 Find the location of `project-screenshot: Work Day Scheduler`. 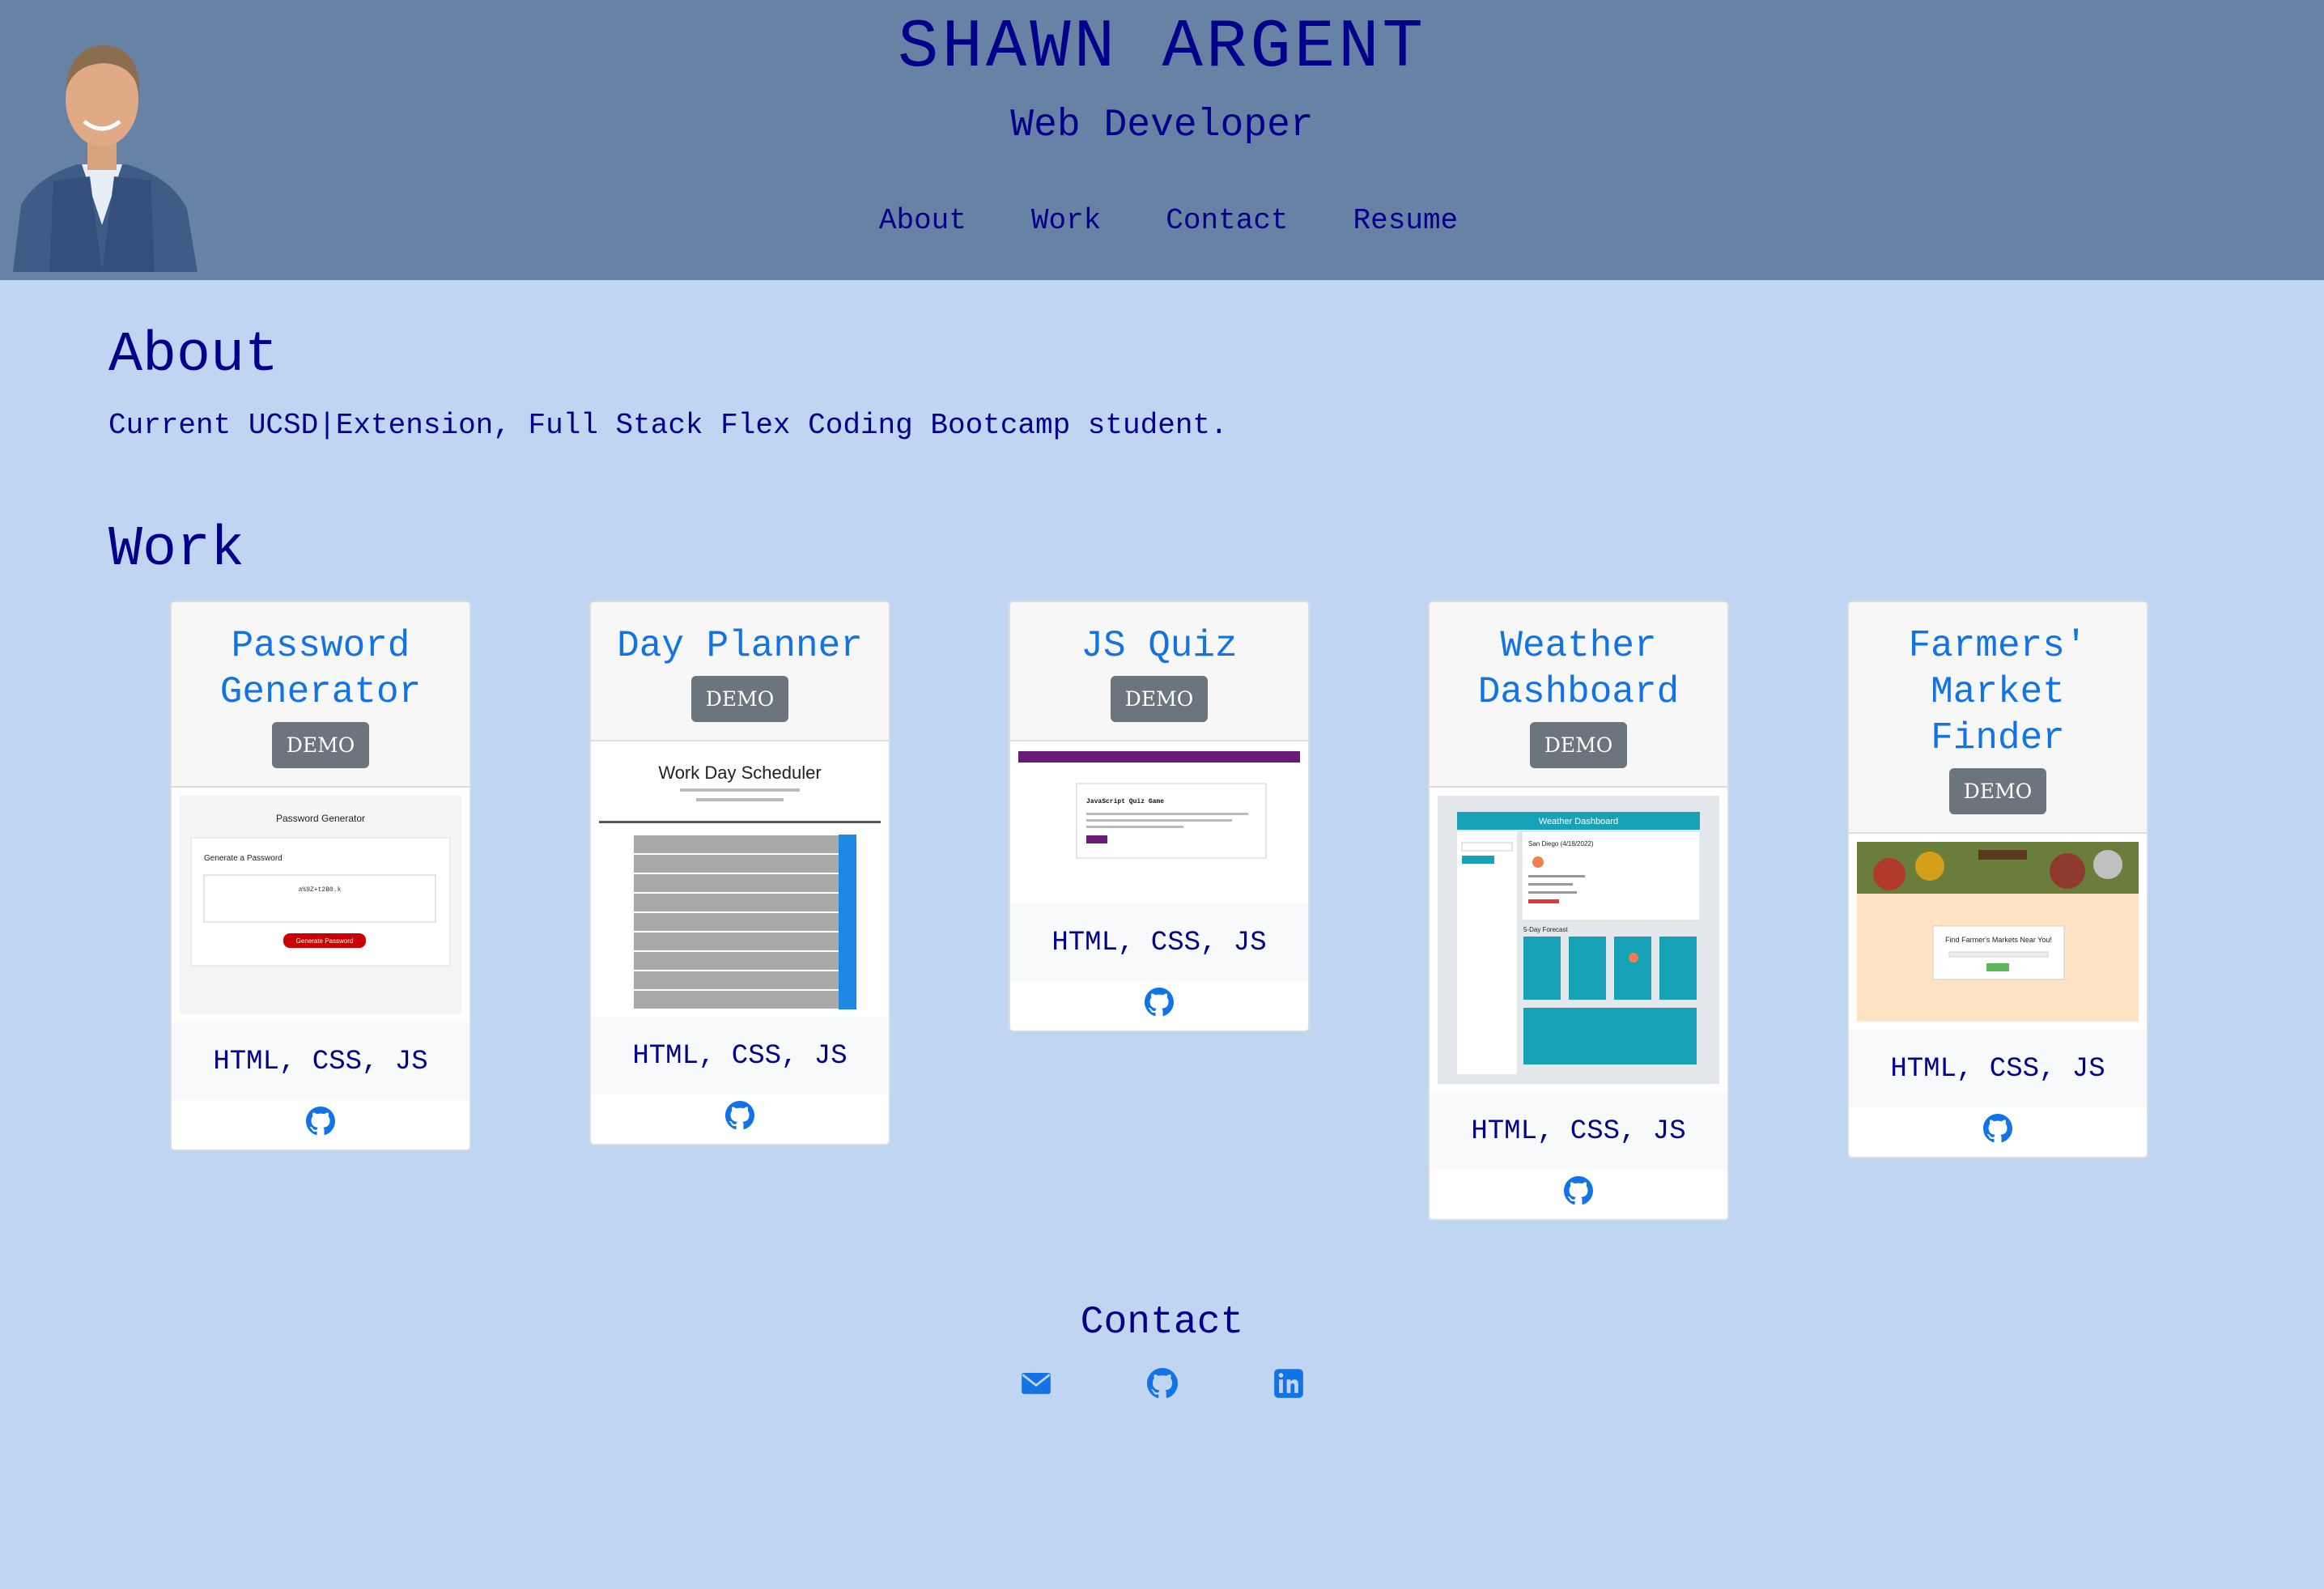

project-screenshot: Work Day Scheduler is located at coordinates (740, 879).